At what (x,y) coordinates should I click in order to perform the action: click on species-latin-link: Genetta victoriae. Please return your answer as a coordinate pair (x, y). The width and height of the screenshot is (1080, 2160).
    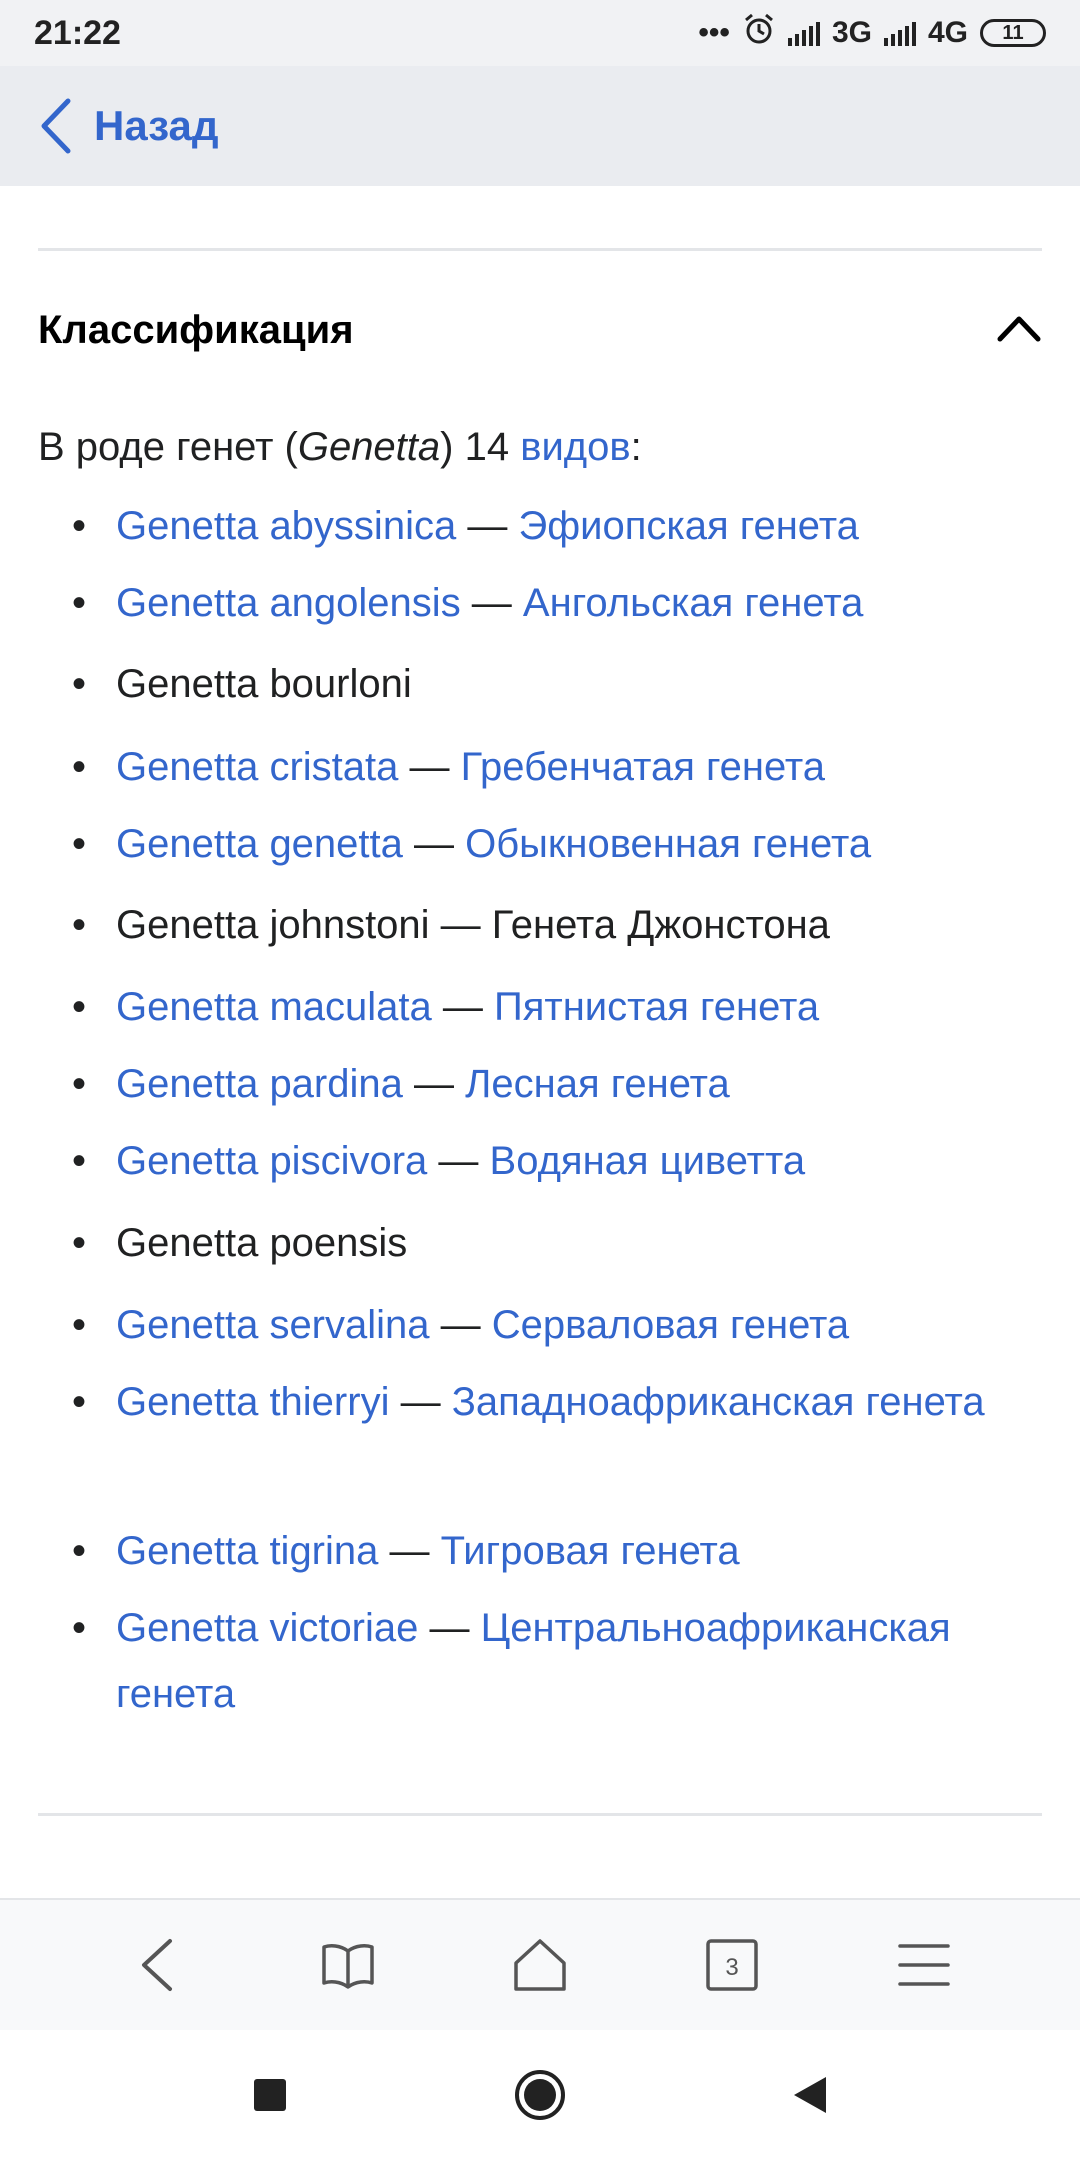
    Looking at the image, I should click on (267, 1628).